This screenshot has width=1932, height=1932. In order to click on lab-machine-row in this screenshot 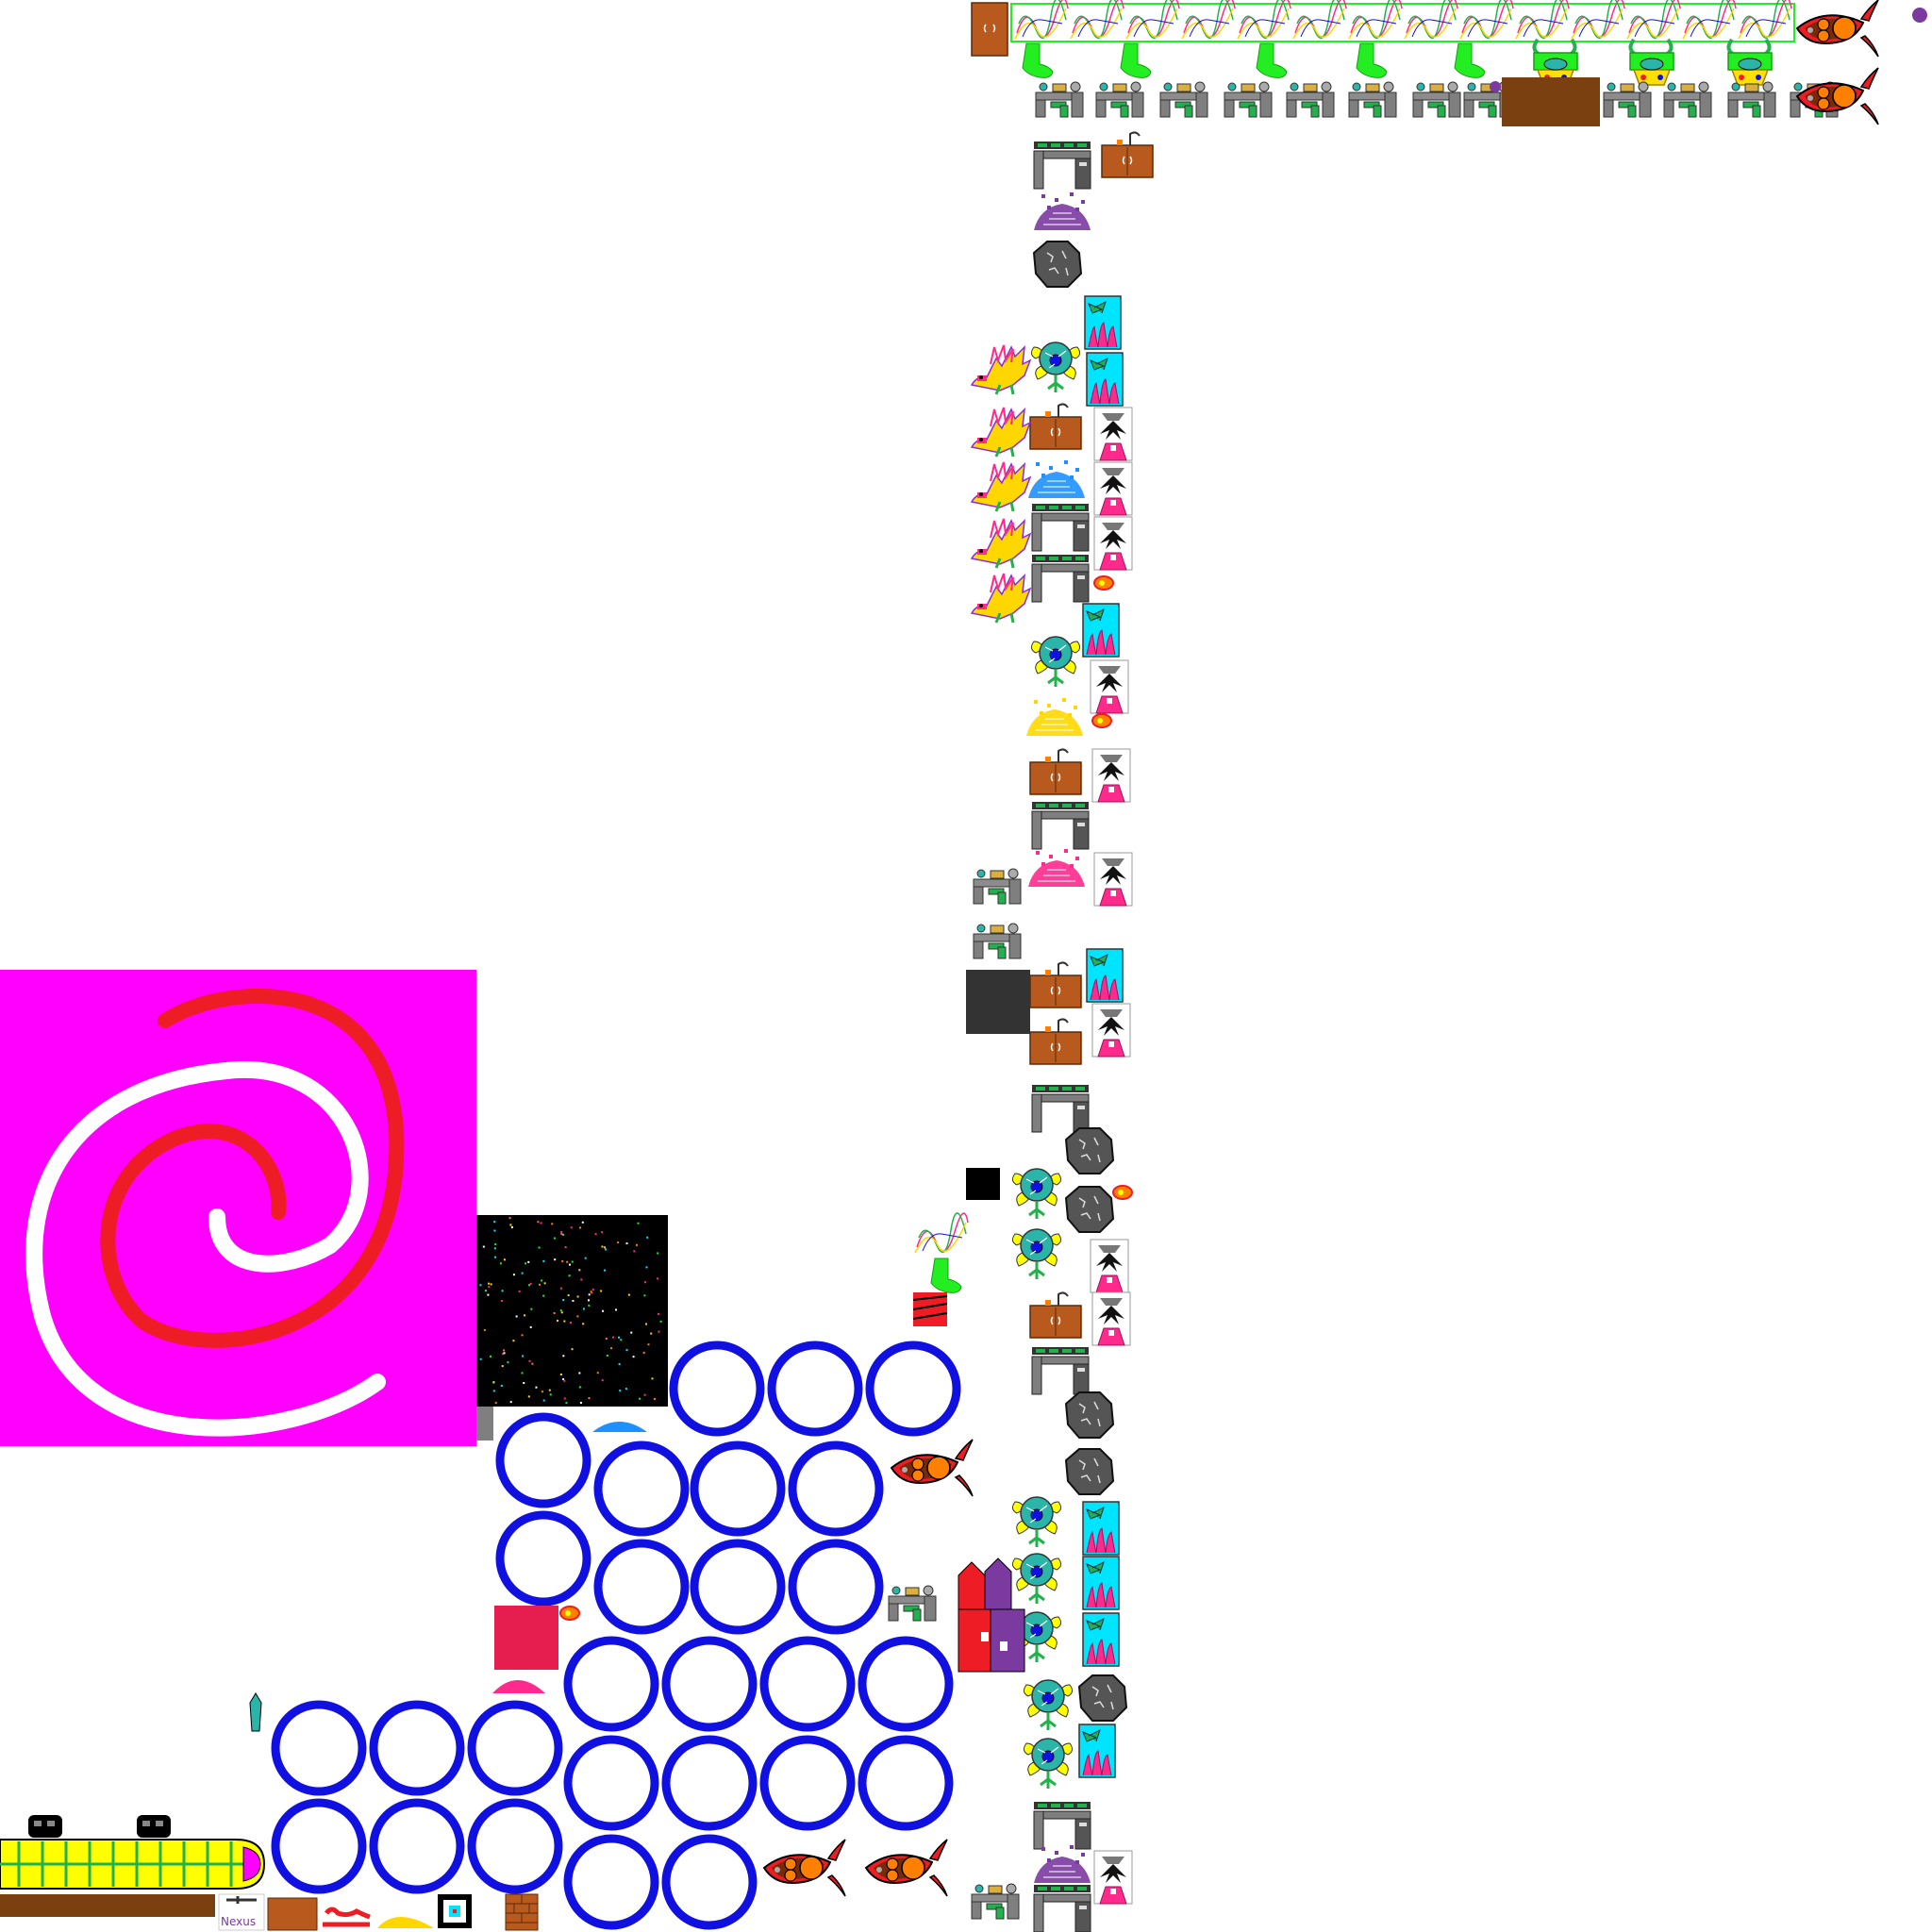, I will do `click(1437, 100)`.